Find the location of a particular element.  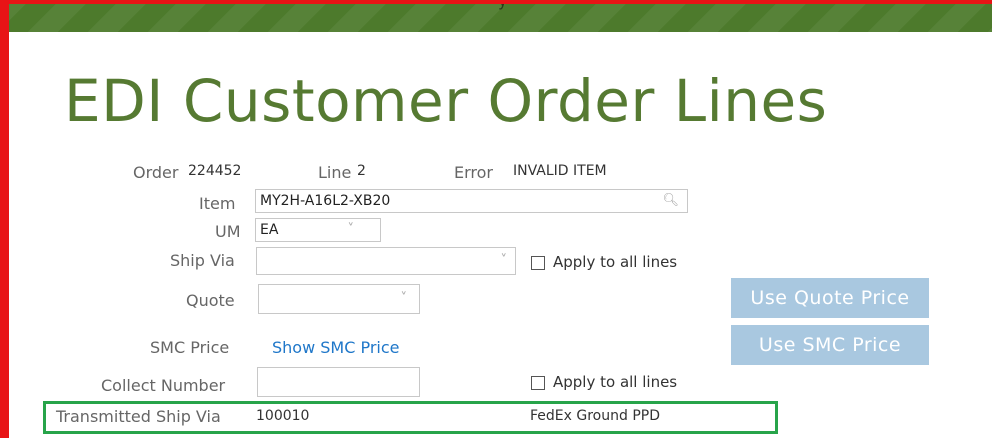

item-value: MY2H-A16L2-XB20 is located at coordinates (325, 201).